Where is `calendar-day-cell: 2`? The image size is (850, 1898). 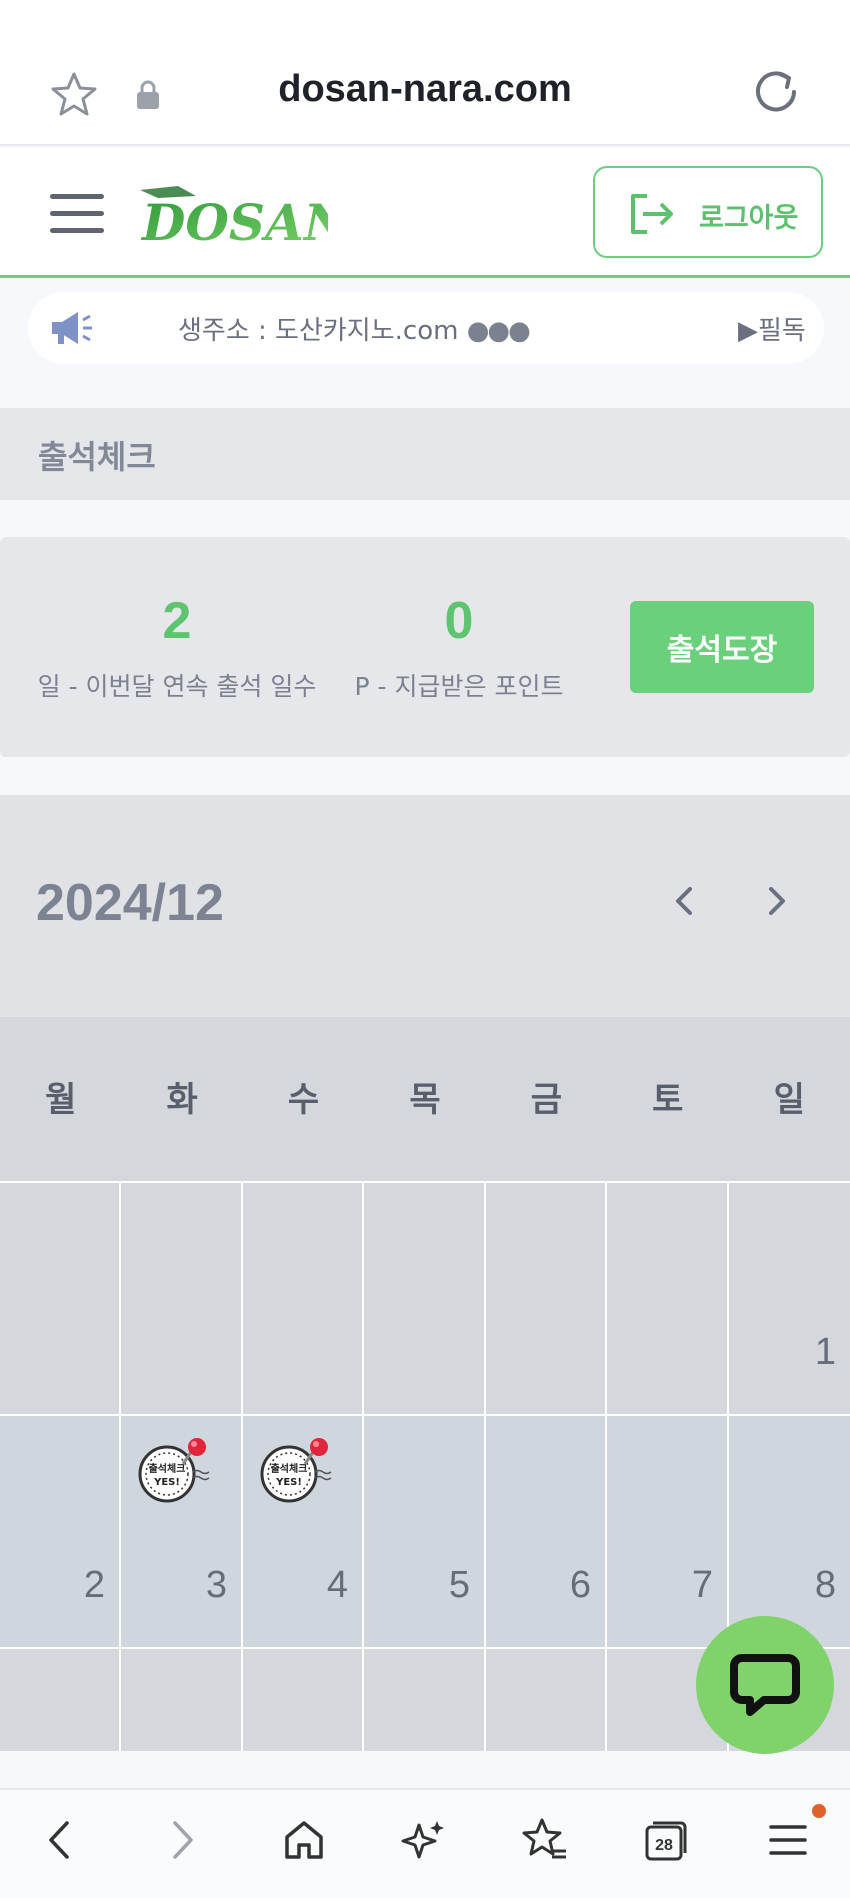
calendar-day-cell: 2 is located at coordinates (60, 1532).